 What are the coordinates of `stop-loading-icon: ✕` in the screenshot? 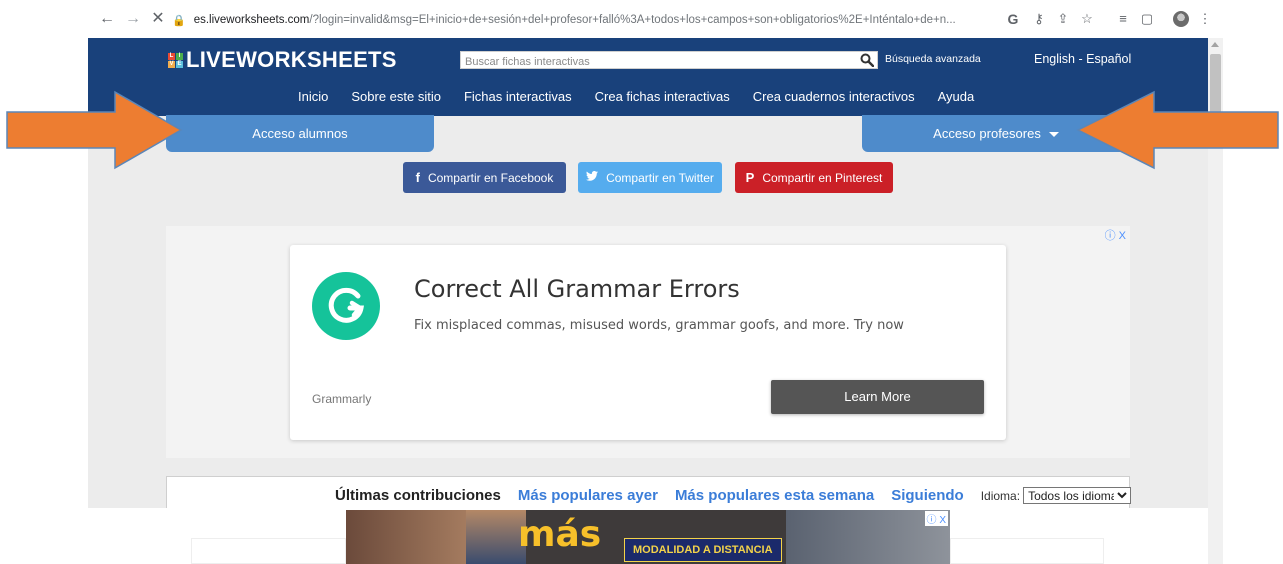 It's located at (158, 19).